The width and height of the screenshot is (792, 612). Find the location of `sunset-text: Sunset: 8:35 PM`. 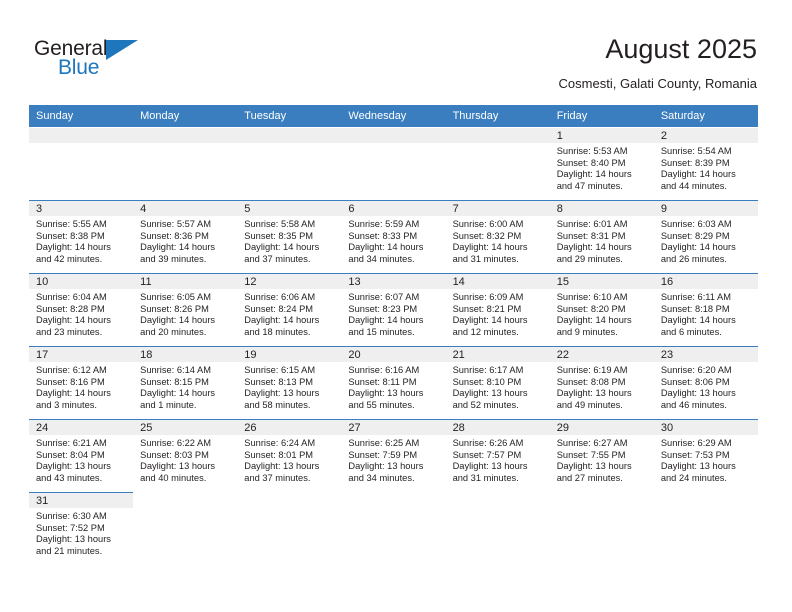

sunset-text: Sunset: 8:35 PM is located at coordinates (279, 235).